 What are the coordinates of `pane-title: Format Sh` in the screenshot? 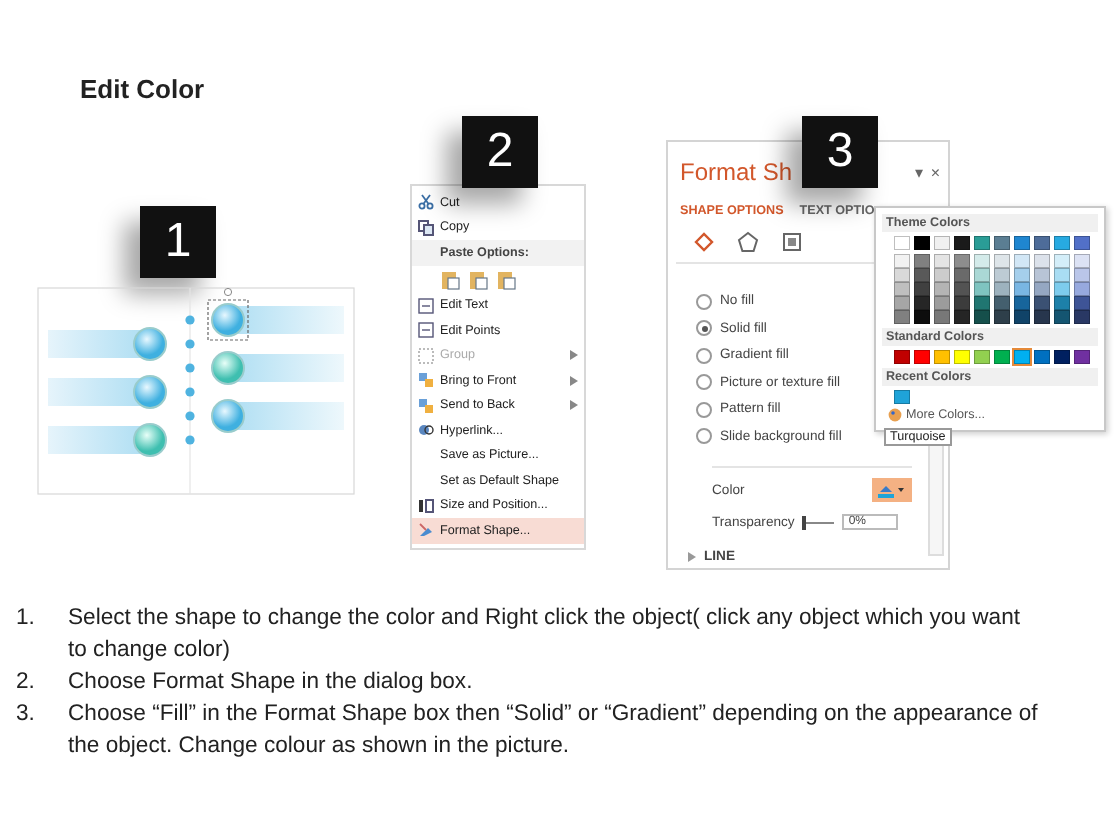 It's located at (737, 172).